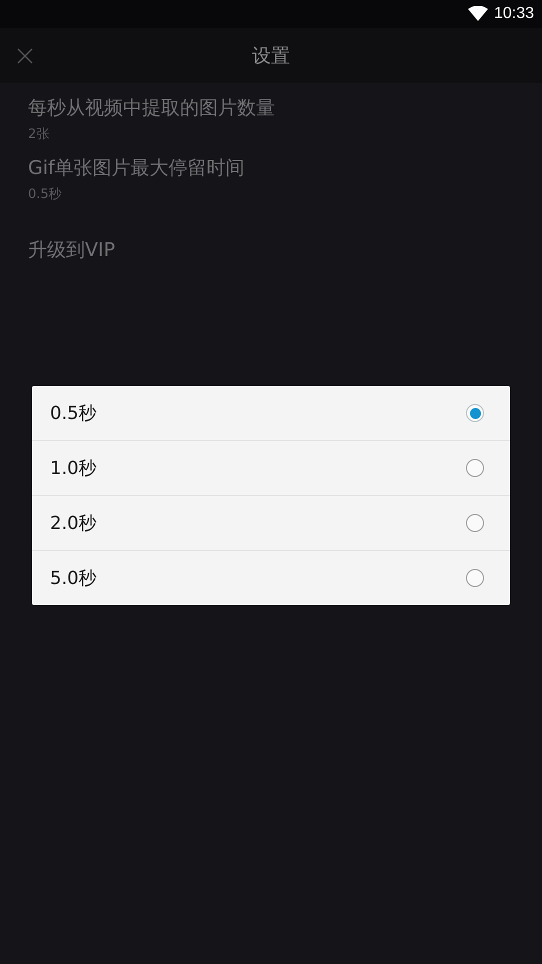 The image size is (542, 964). I want to click on setting-value: 2张, so click(39, 134).